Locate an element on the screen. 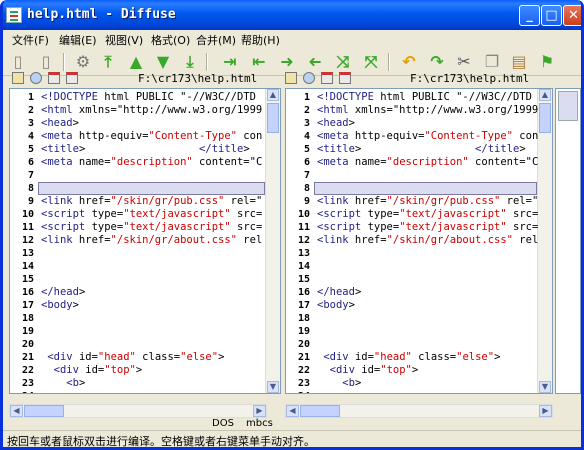  code-line: <!DOCTYPE html PUBLIC "-//W3C//DTD is located at coordinates (148, 97).